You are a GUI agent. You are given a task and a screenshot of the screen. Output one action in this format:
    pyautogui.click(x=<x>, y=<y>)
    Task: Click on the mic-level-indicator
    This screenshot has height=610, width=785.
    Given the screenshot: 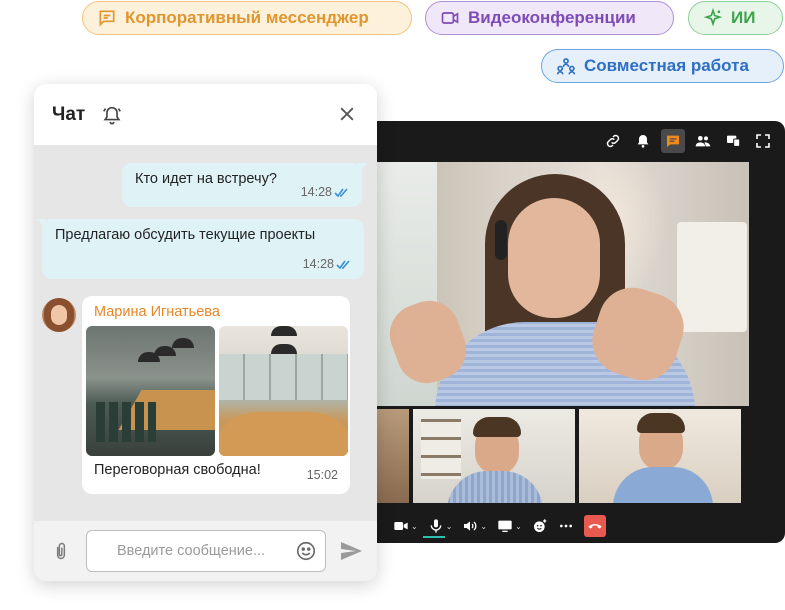 What is the action you would take?
    pyautogui.click(x=434, y=537)
    